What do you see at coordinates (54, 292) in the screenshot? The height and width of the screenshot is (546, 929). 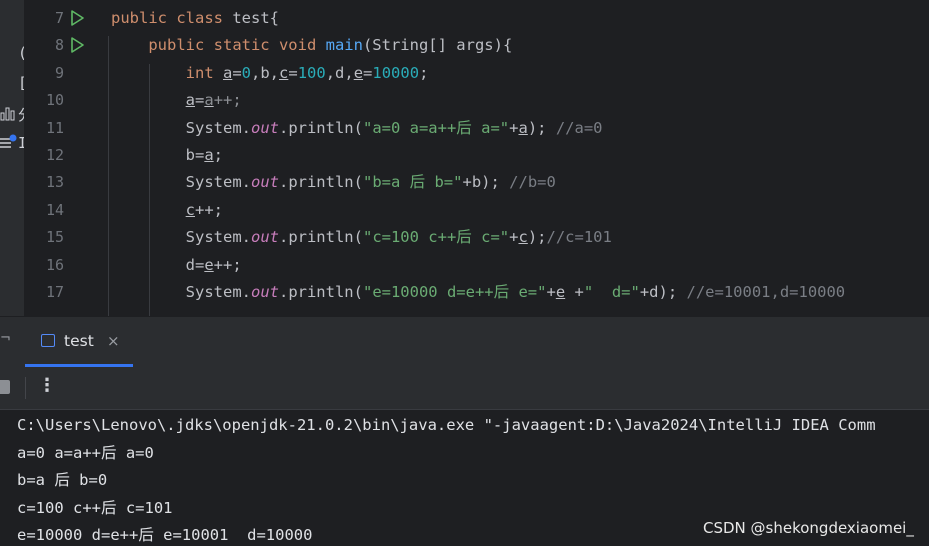 I see `line-number: 17` at bounding box center [54, 292].